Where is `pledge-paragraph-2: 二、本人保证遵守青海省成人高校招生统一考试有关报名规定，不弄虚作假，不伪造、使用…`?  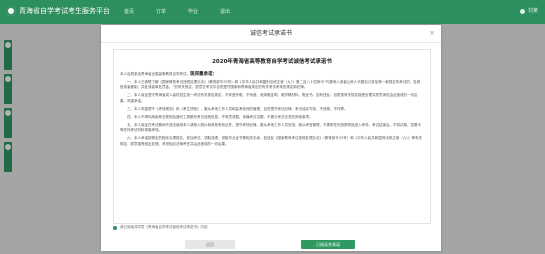 pledge-paragraph-2: 二、本人保证遵守青海省成人高校招生统一考试有关报名规定，不弄虚作假，不伪造、使用… is located at coordinates (269, 98).